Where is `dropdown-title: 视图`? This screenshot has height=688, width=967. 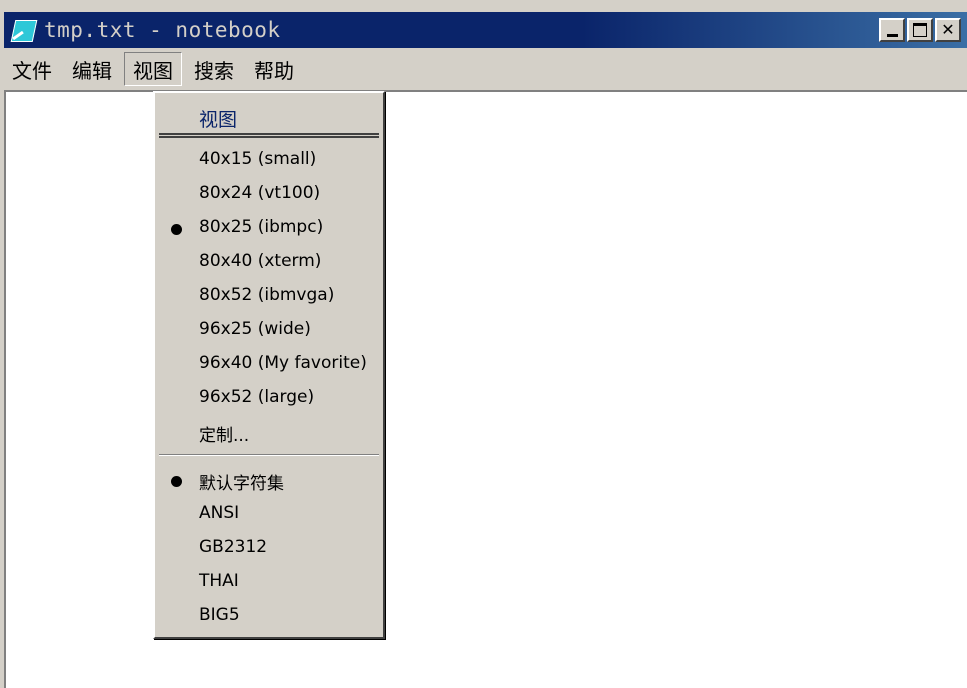
dropdown-title: 视图 is located at coordinates (218, 120).